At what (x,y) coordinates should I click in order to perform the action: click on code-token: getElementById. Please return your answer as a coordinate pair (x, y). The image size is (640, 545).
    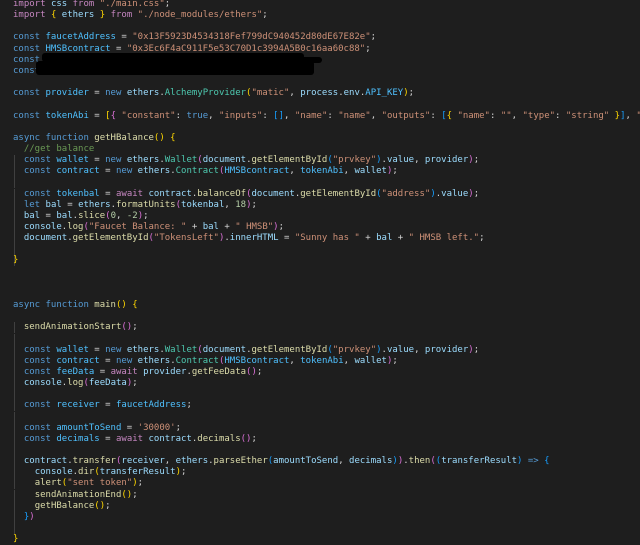
    Looking at the image, I should click on (289, 349).